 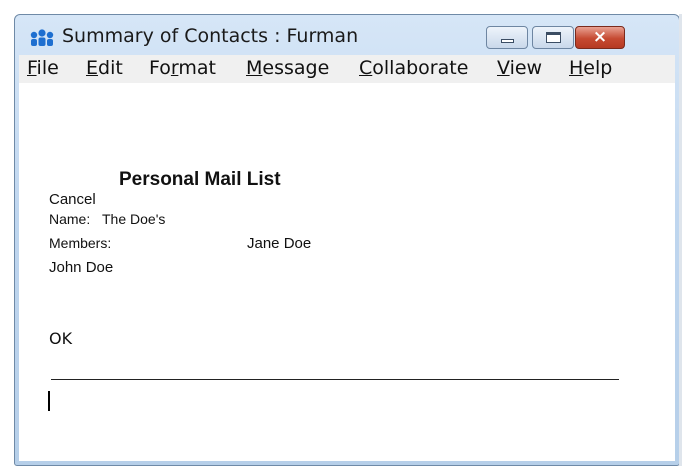 I want to click on maximize-icon, so click(x=553, y=37).